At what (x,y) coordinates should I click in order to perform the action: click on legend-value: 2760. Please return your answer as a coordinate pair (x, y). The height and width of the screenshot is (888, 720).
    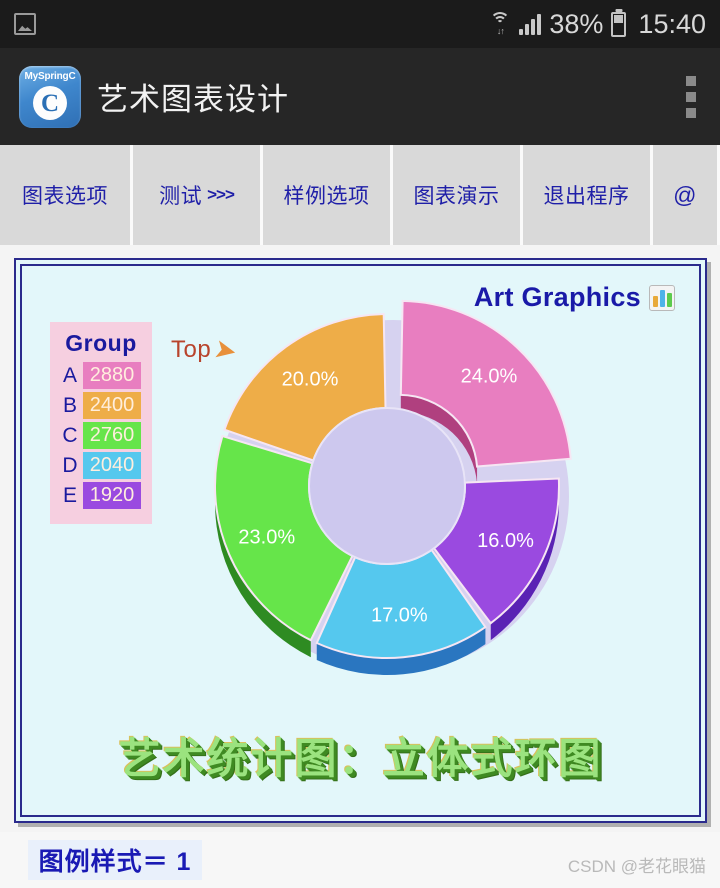
    Looking at the image, I should click on (112, 435).